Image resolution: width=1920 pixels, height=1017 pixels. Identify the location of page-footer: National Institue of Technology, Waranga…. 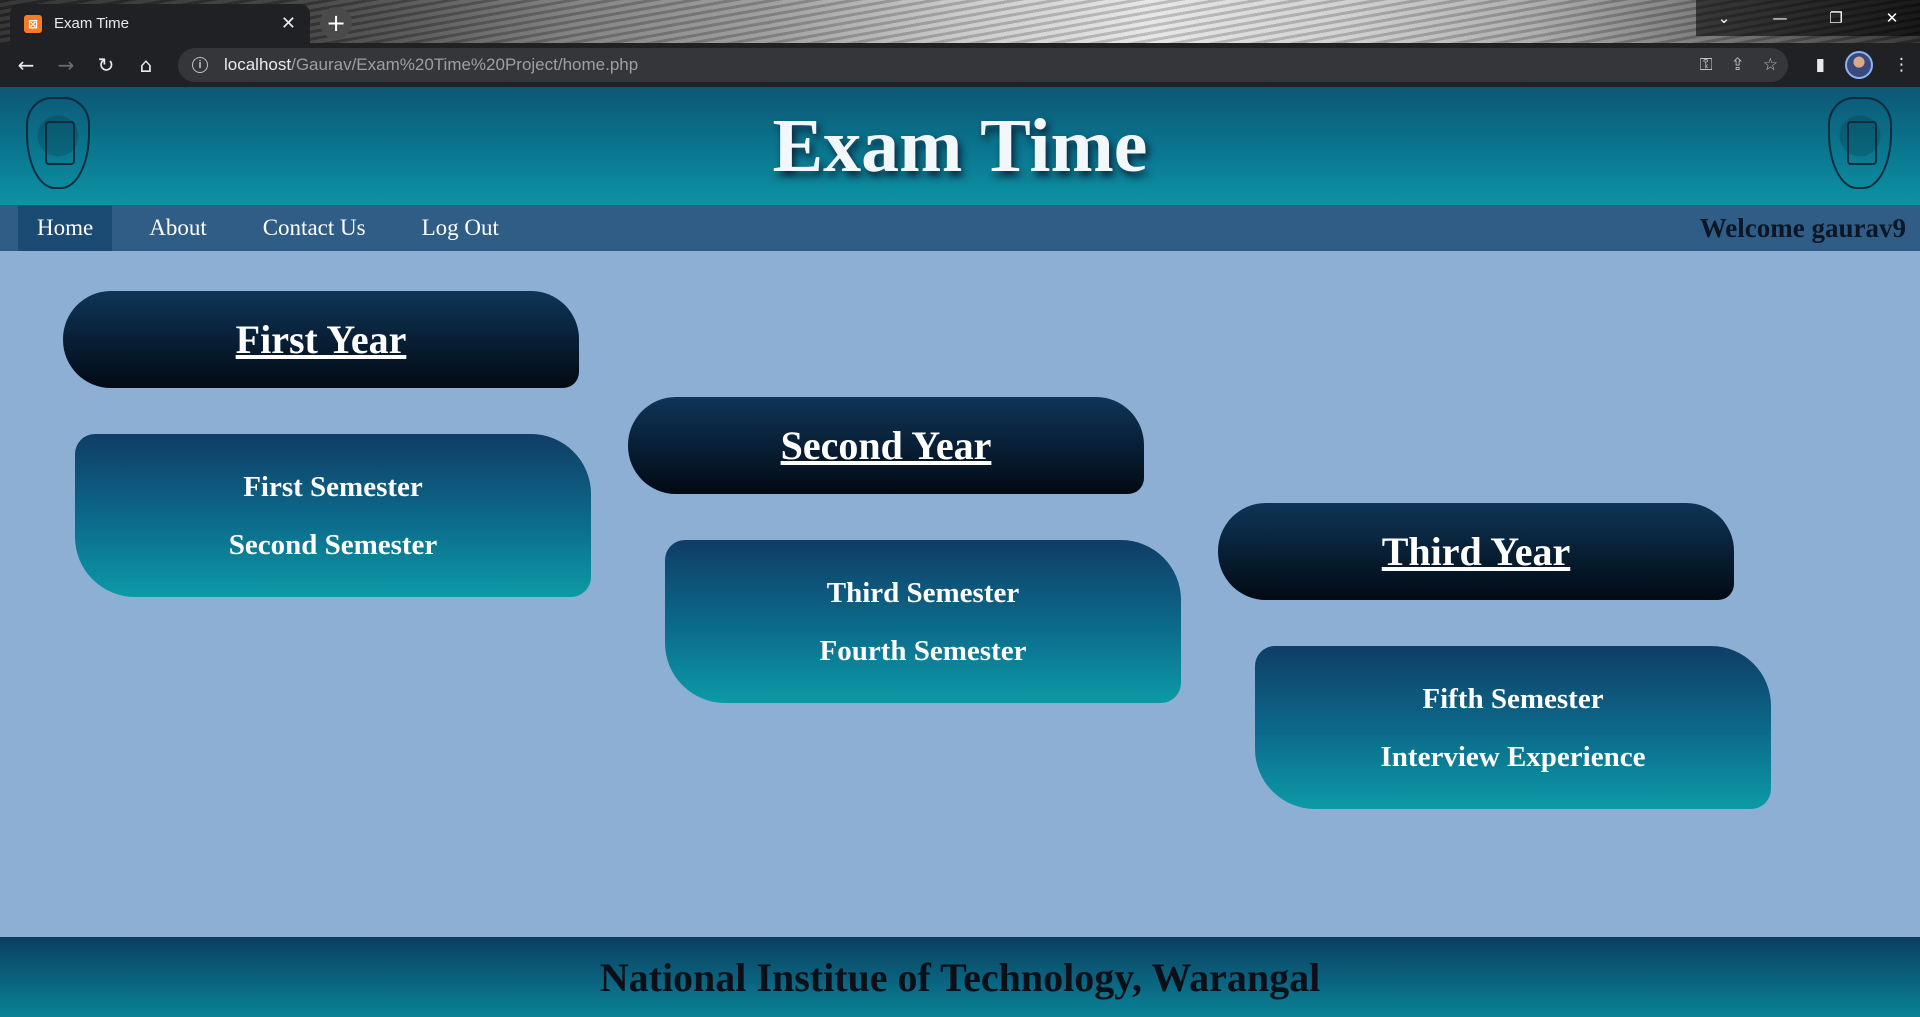
(960, 977).